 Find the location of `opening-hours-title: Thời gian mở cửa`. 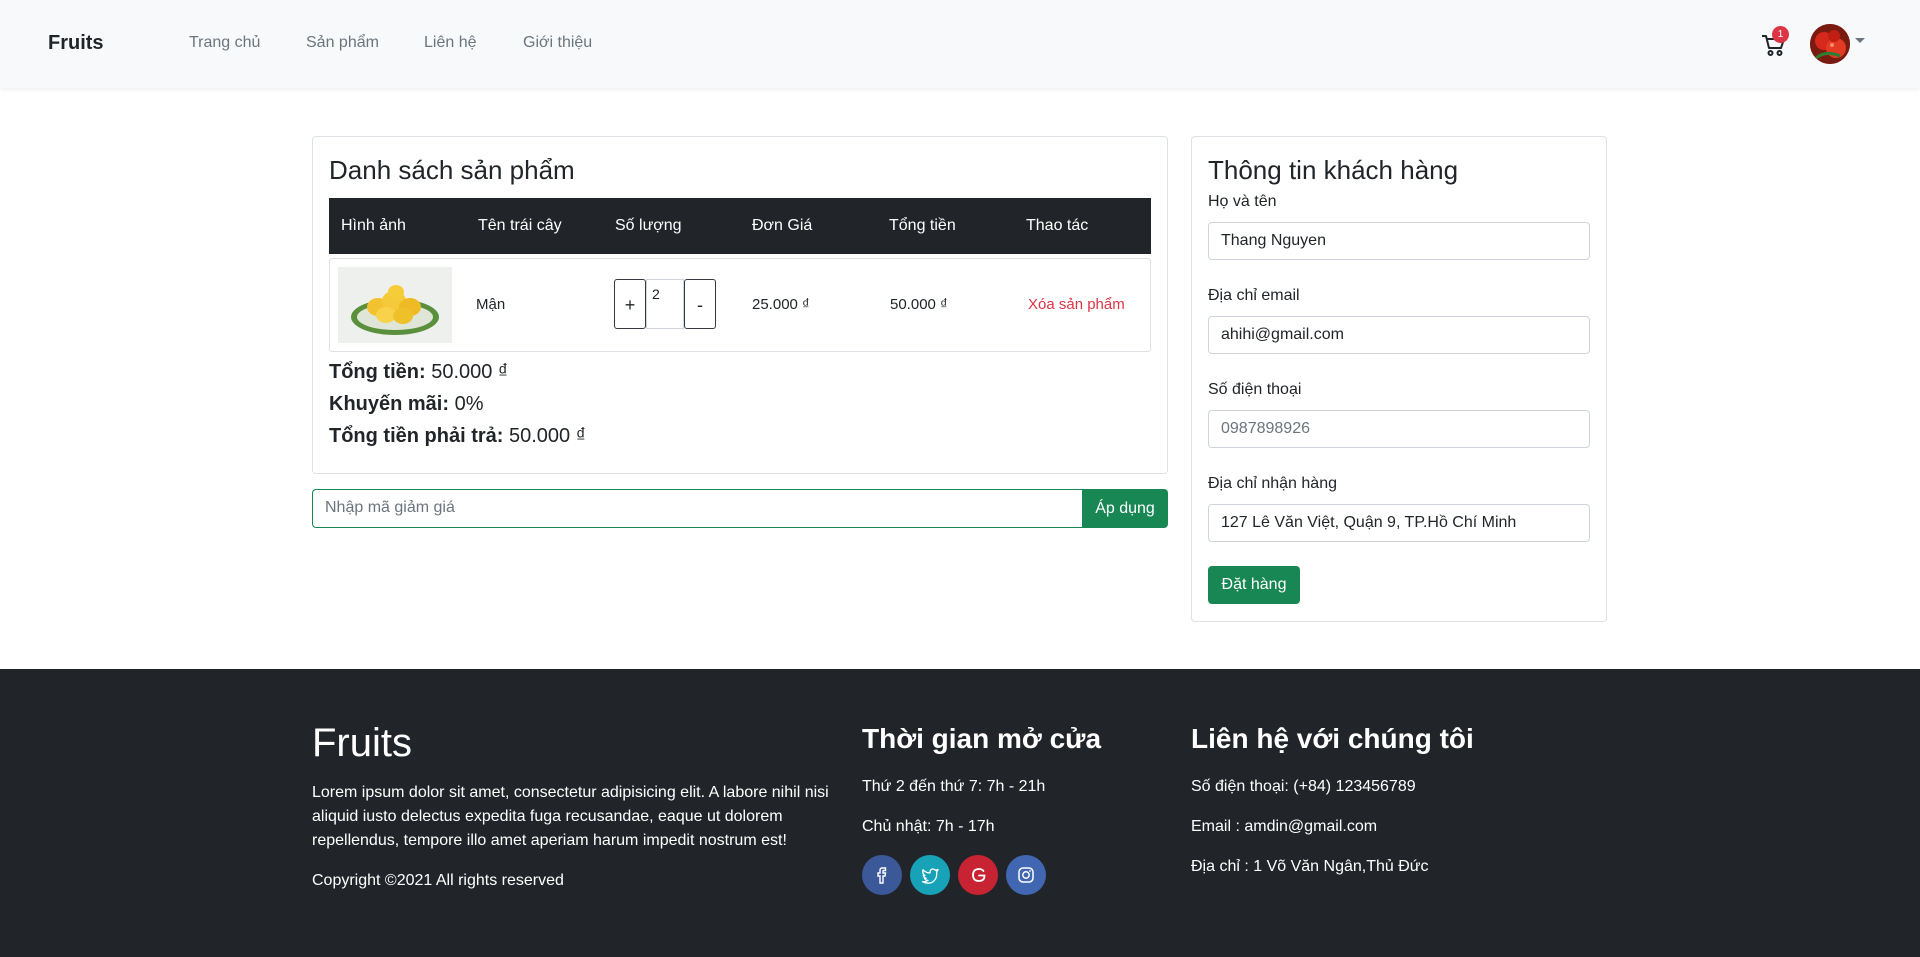

opening-hours-title: Thời gian mở cửa is located at coordinates (982, 738).